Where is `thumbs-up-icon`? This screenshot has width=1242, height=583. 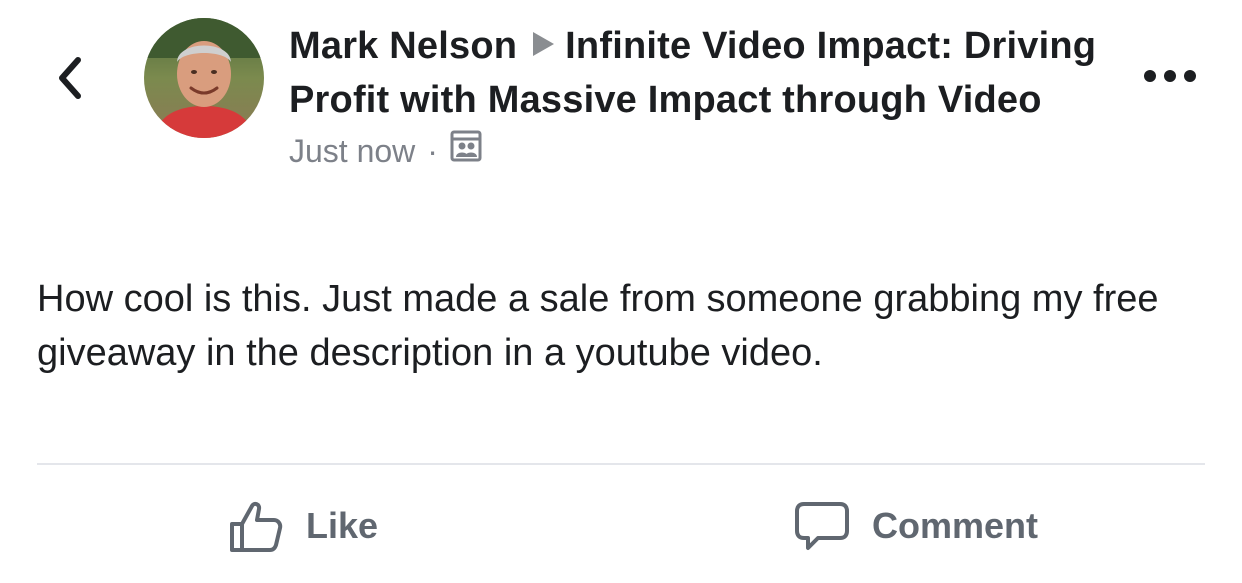 thumbs-up-icon is located at coordinates (256, 526).